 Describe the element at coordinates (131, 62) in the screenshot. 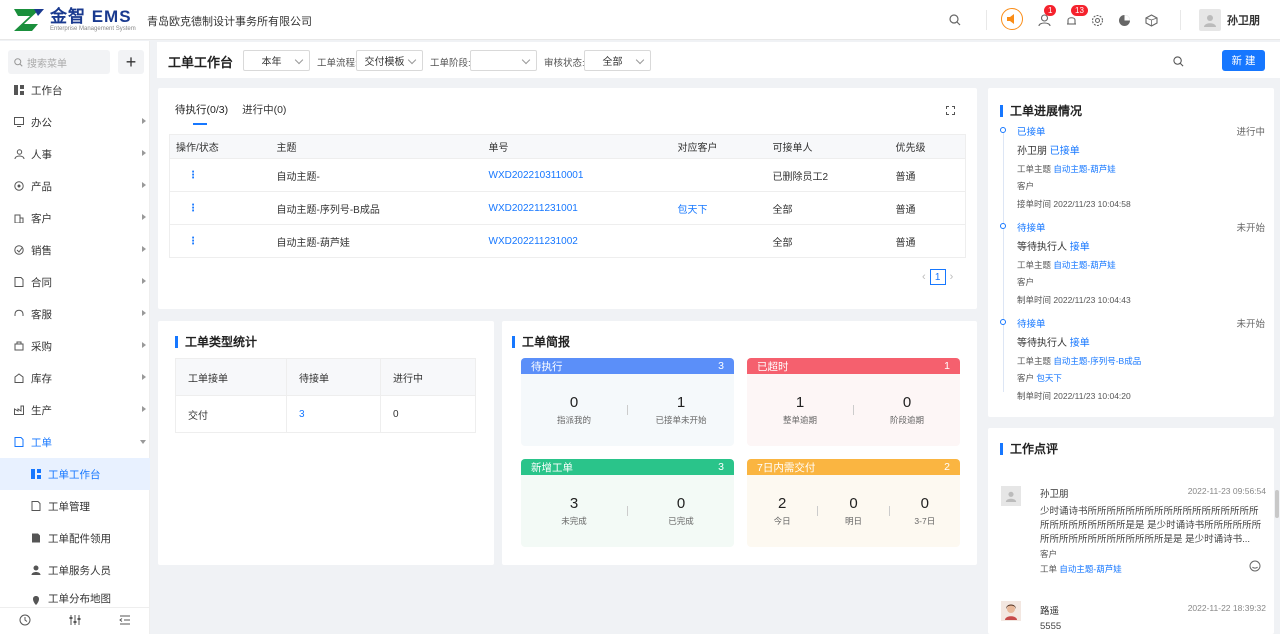

I see `add-button: +` at that location.